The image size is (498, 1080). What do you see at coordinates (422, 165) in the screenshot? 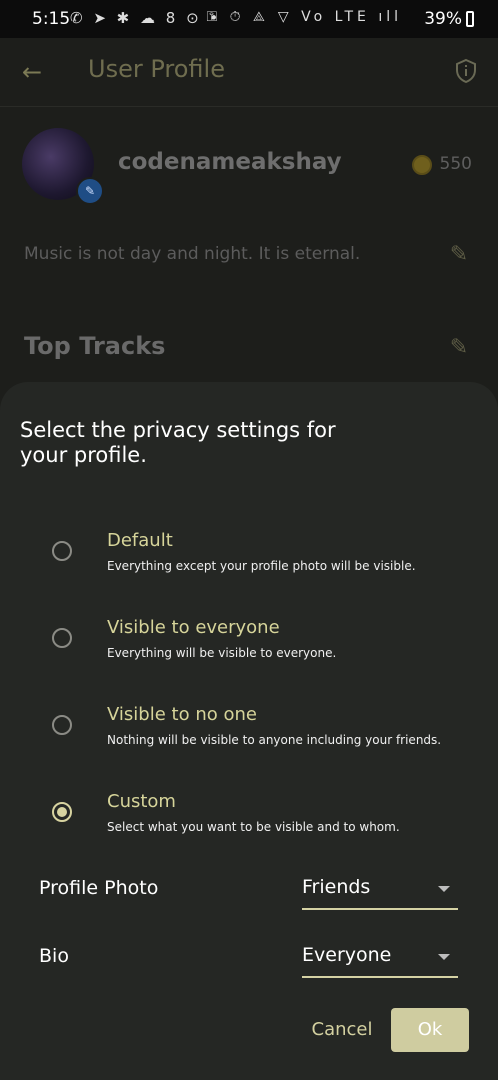
I see `coin-icon` at bounding box center [422, 165].